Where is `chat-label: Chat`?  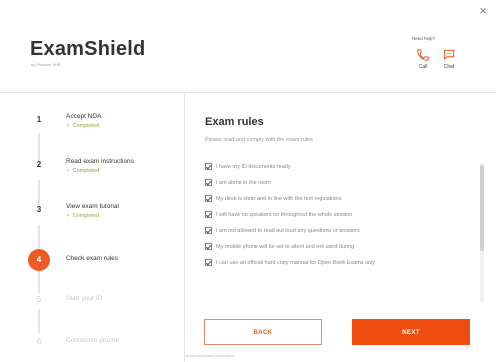 chat-label: Chat is located at coordinates (449, 67).